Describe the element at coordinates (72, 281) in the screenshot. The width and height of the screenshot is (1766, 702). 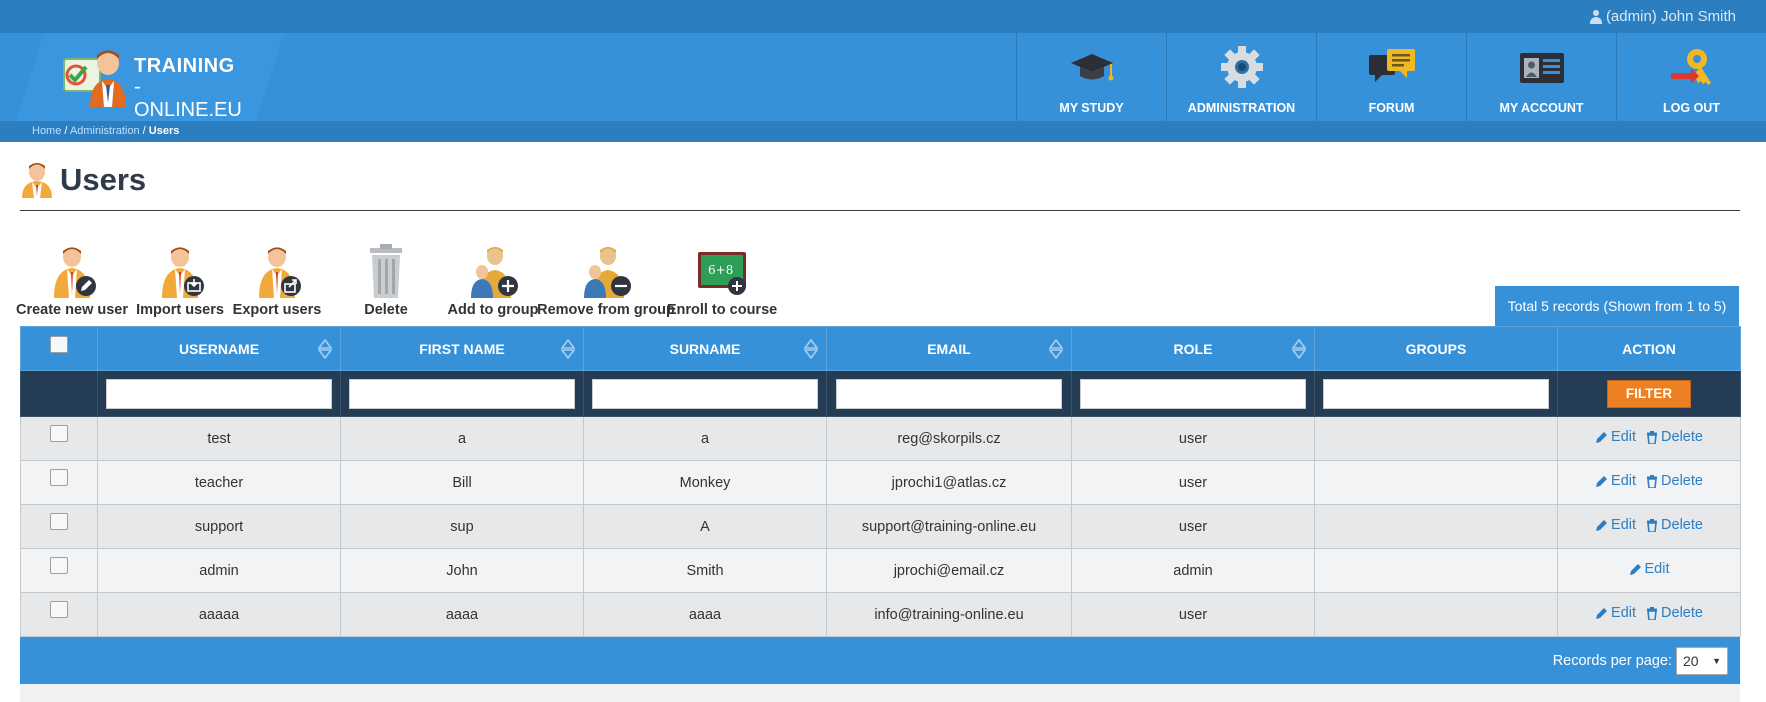
I see `create-user-button: Create new user` at that location.